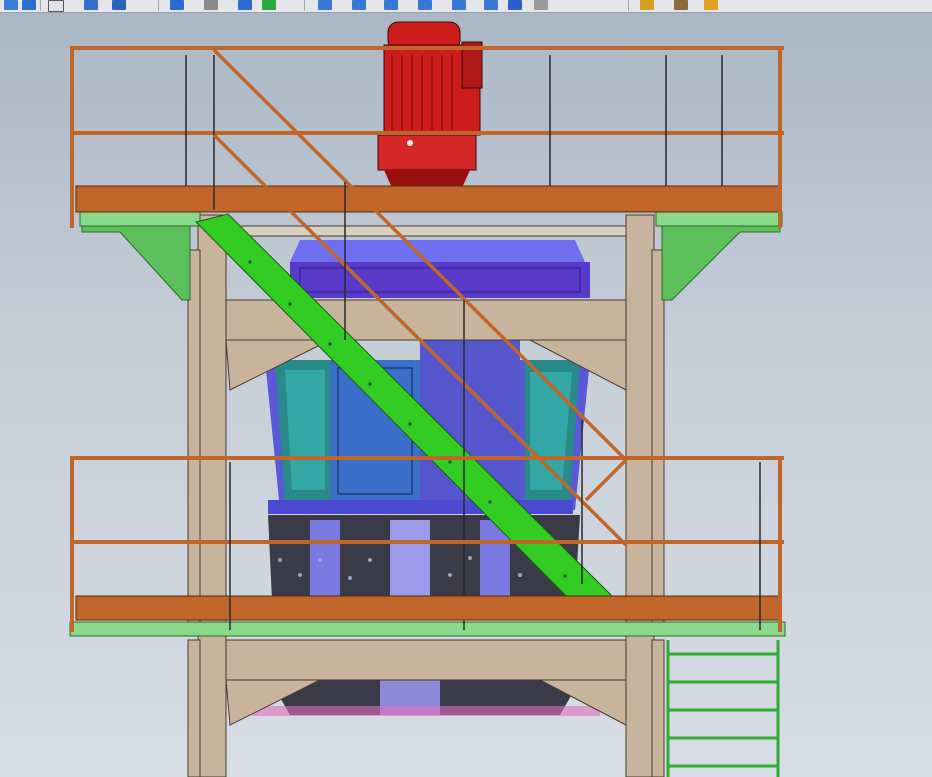  What do you see at coordinates (211, 5) in the screenshot?
I see `pan-icon` at bounding box center [211, 5].